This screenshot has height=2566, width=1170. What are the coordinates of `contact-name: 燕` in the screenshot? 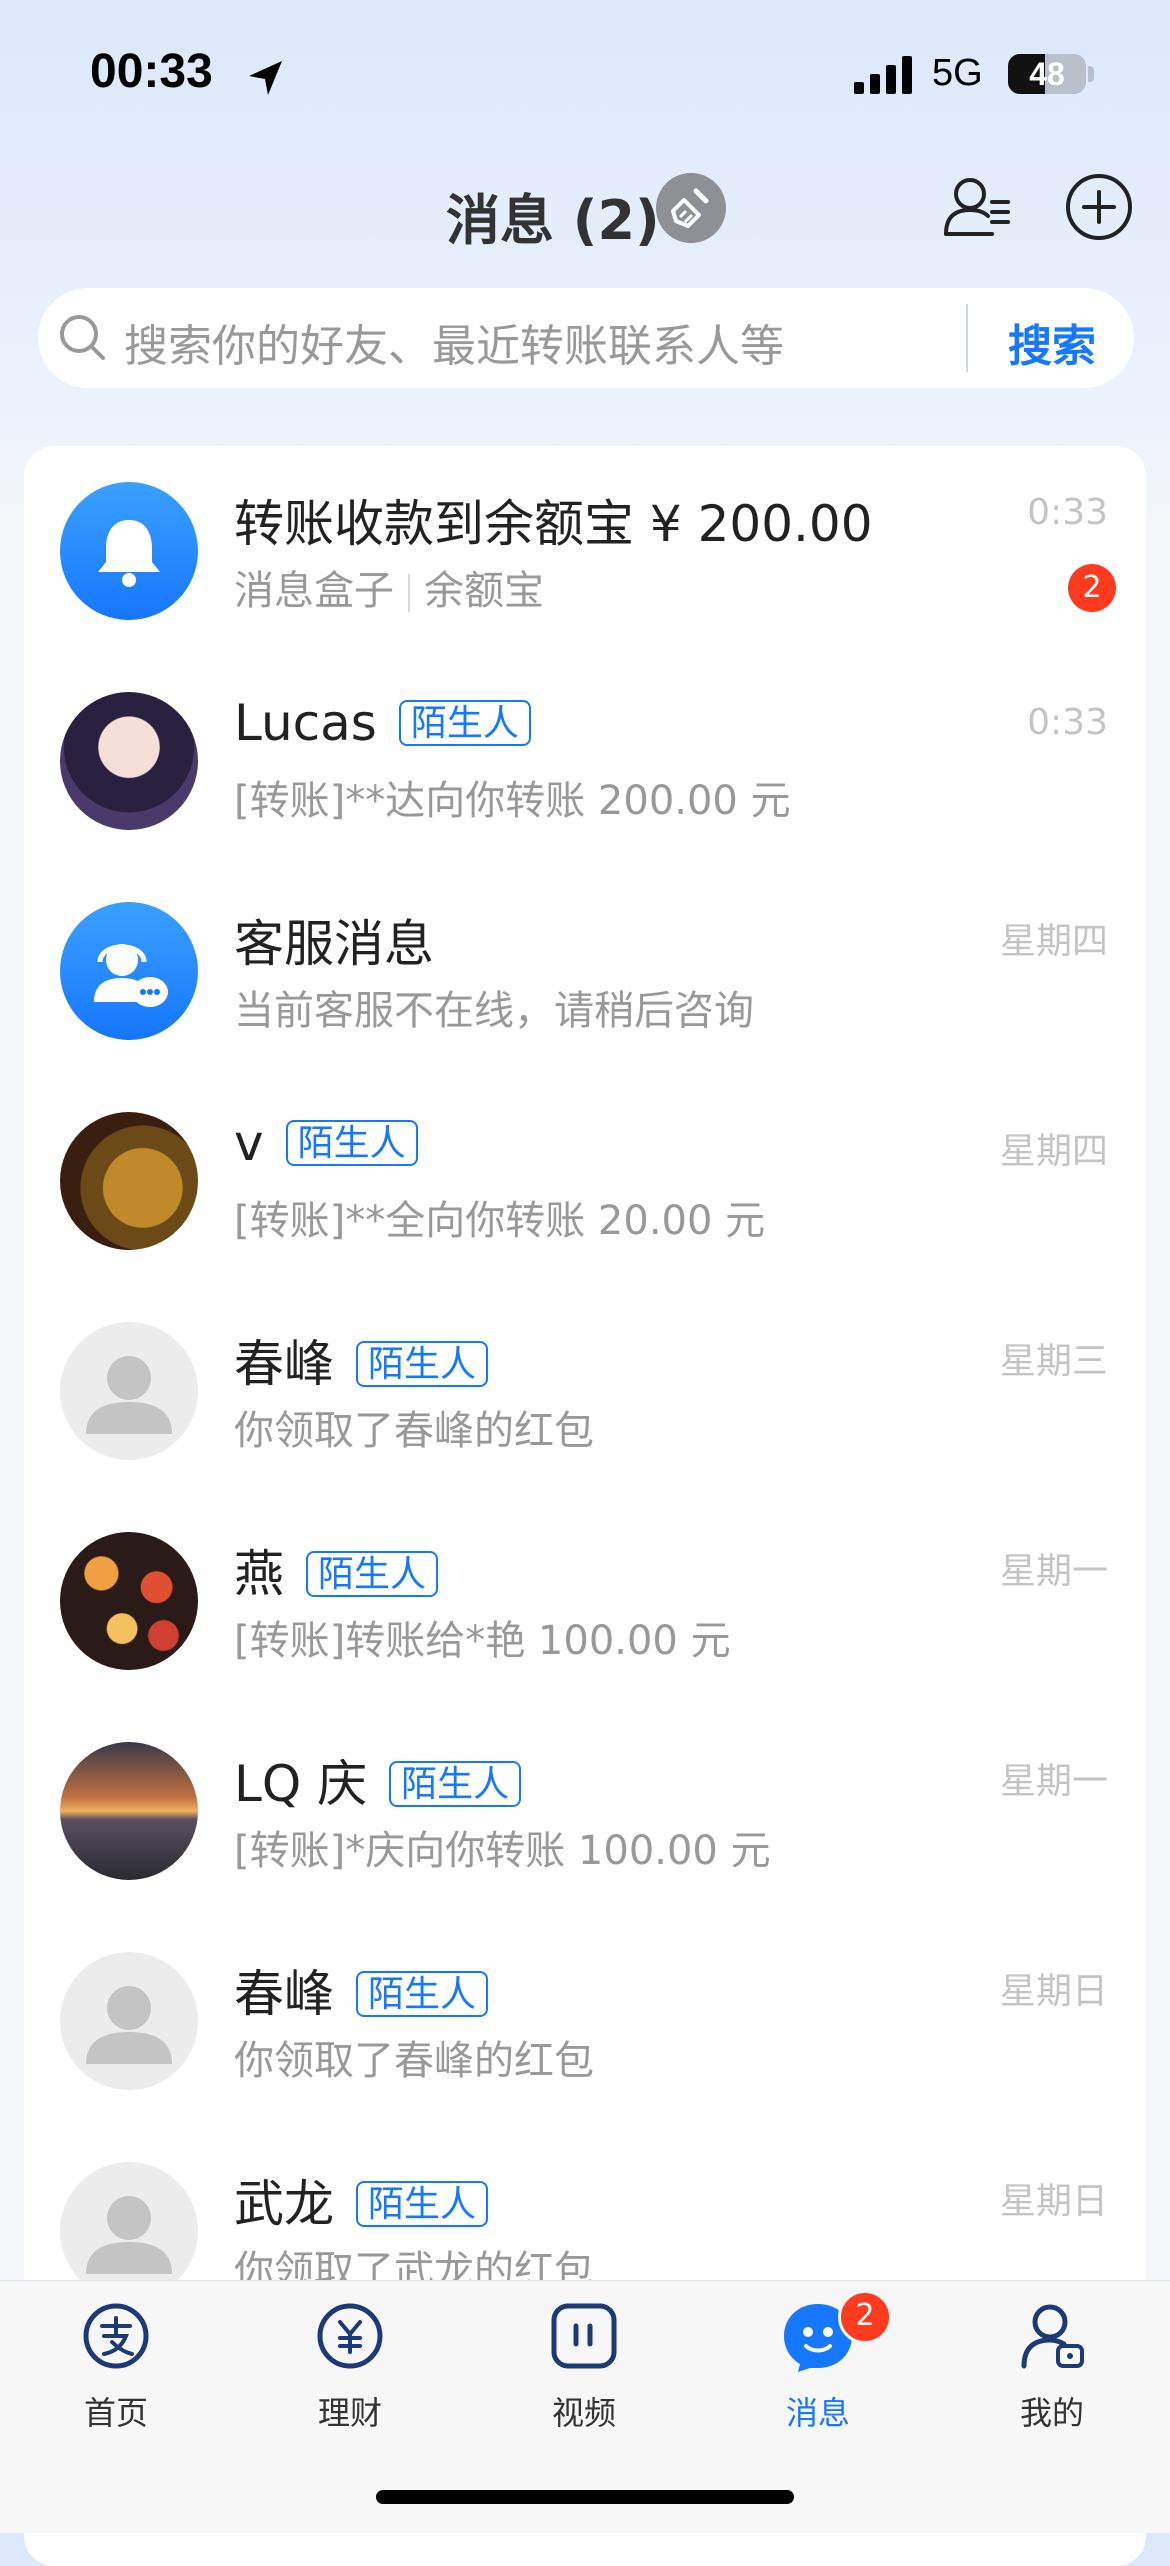 It's located at (259, 1574).